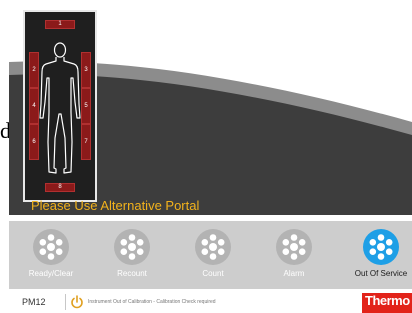 The image size is (412, 313). What do you see at coordinates (132, 247) in the screenshot?
I see `recount-icon` at bounding box center [132, 247].